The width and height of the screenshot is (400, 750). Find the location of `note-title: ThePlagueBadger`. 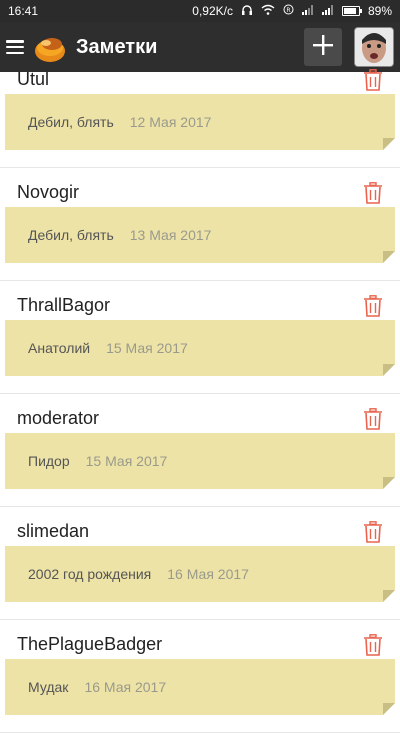

note-title: ThePlagueBadger is located at coordinates (90, 644).